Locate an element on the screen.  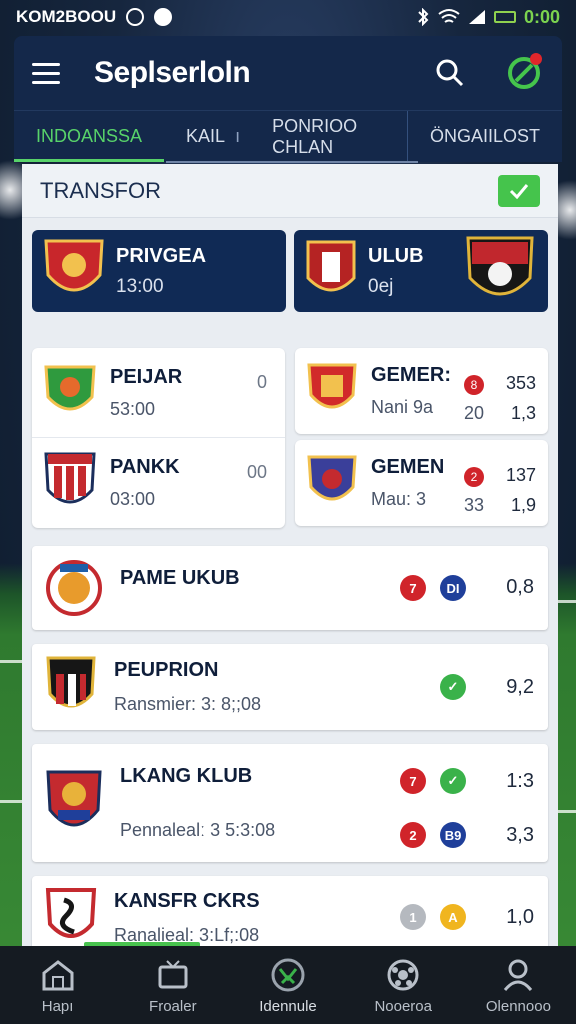
tab-bar: INDOANSSA KAIL ı PONRIOO CHLAN ÖNGAIILOST is located at coordinates (288, 136).